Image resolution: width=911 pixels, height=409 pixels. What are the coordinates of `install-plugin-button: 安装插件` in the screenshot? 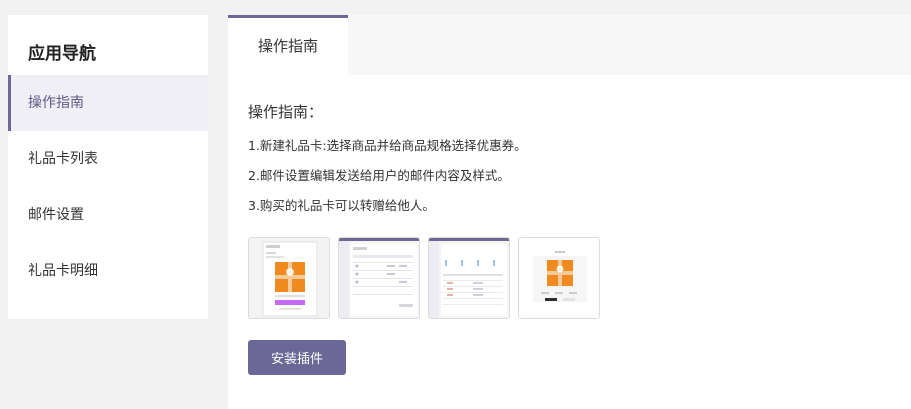 It's located at (297, 357).